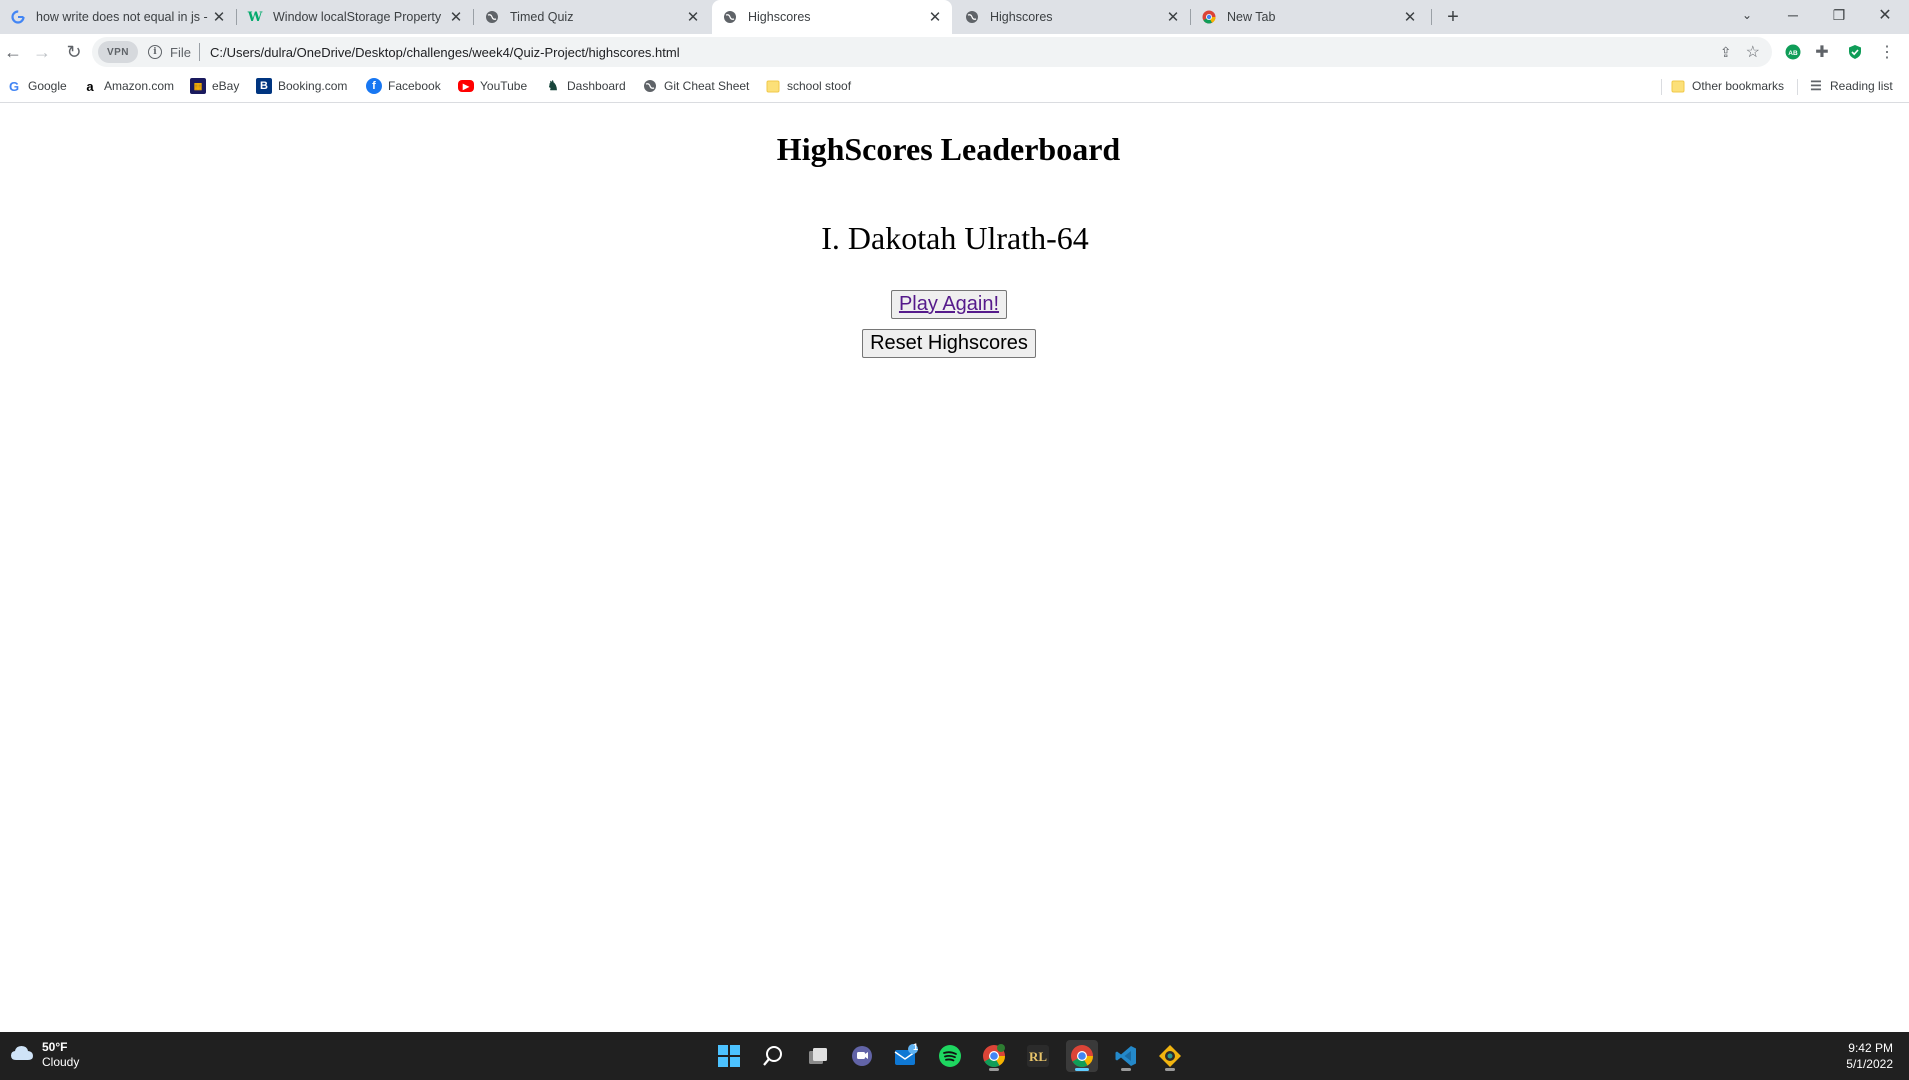 This screenshot has width=1909, height=1080. I want to click on youtube-icon: ▶, so click(466, 86).